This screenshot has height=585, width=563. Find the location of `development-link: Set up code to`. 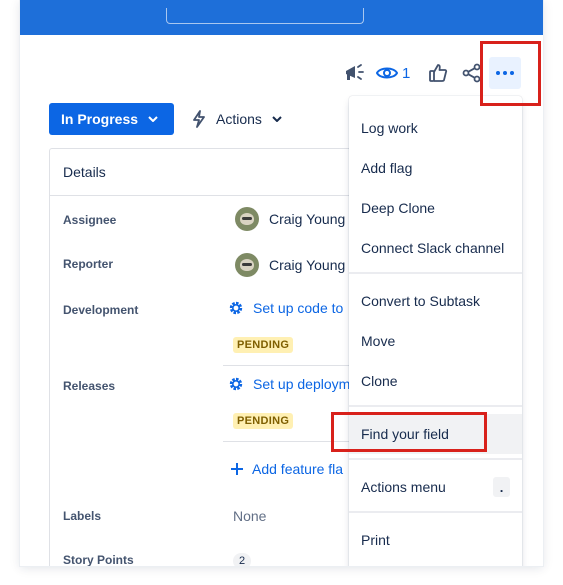

development-link: Set up code to is located at coordinates (285, 308).